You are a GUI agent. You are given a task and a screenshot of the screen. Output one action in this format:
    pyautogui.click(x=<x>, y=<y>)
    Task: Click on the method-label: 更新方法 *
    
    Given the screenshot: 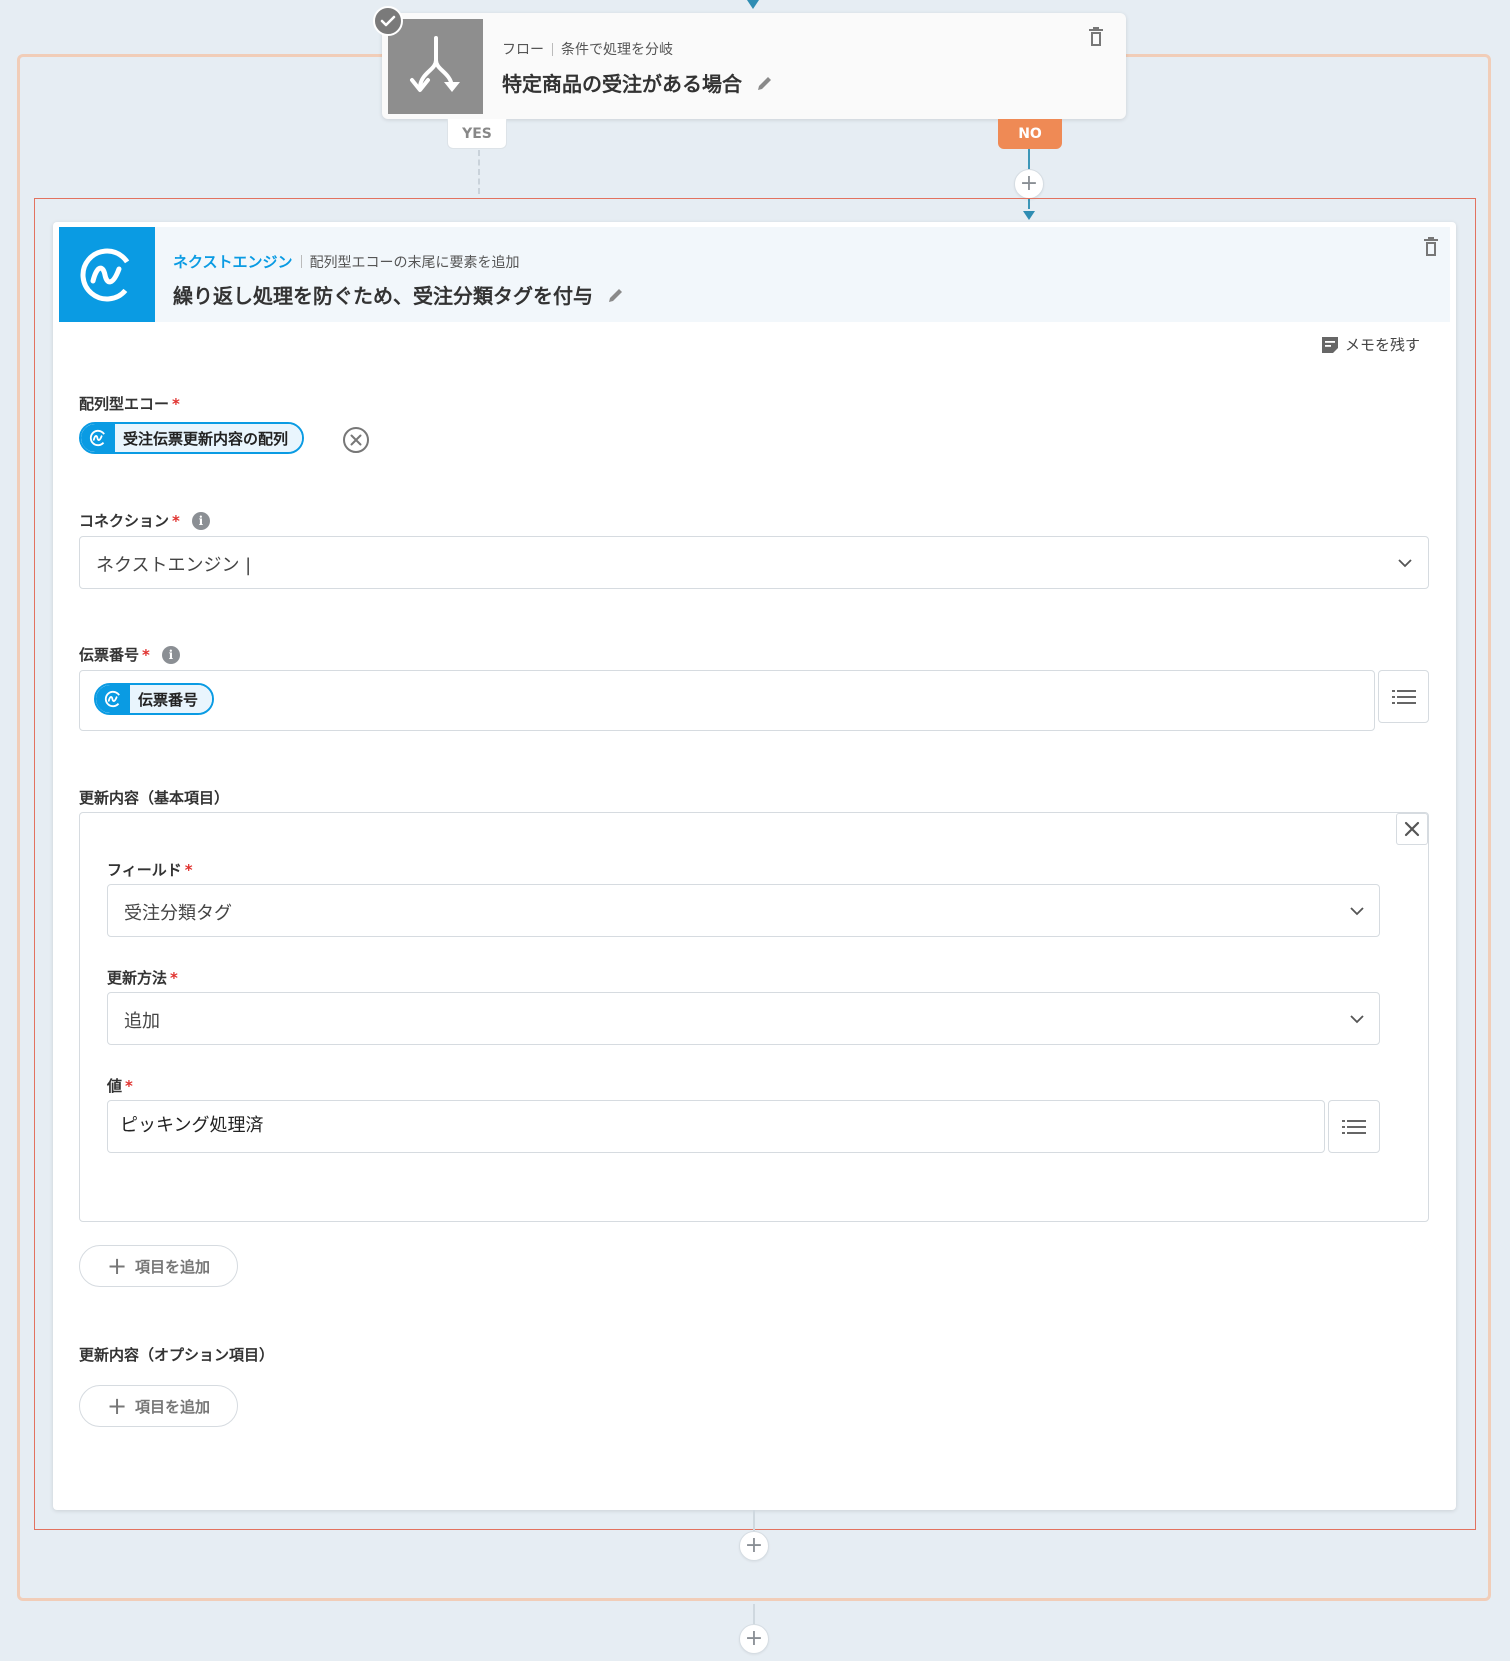 What is the action you would take?
    pyautogui.click(x=142, y=978)
    